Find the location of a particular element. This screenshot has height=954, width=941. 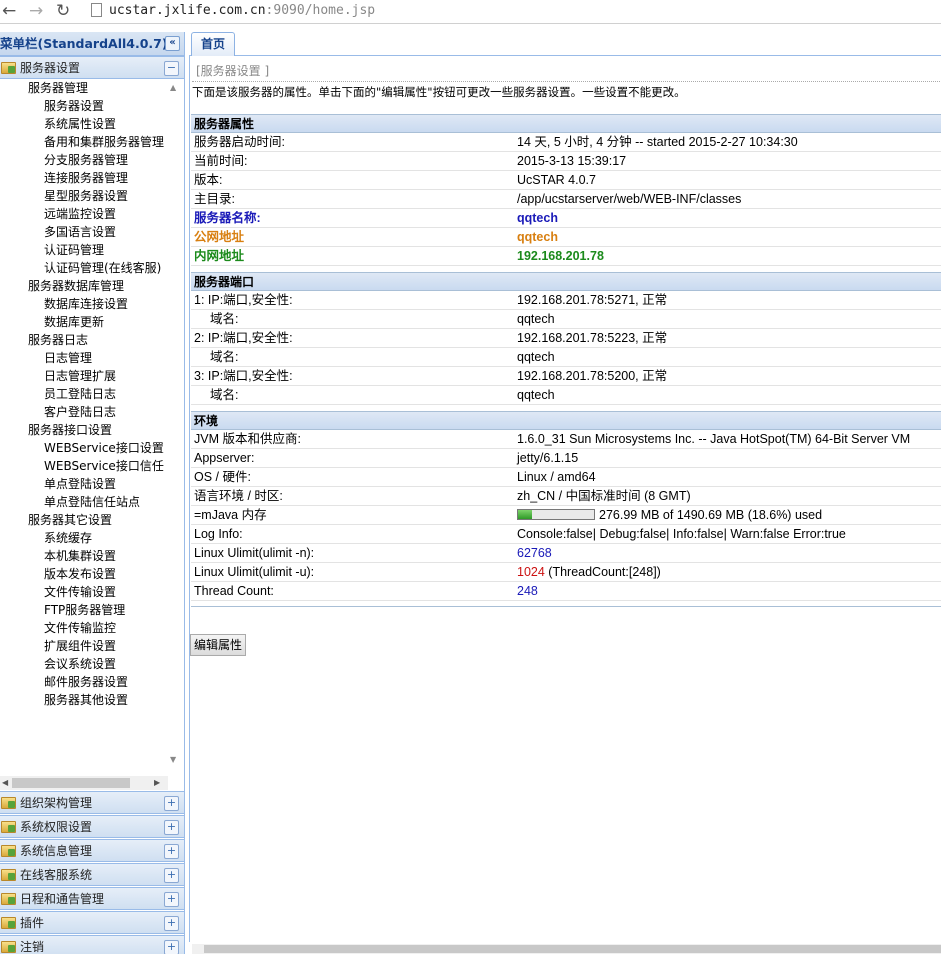

section-title: 服务器属性 is located at coordinates (566, 123).